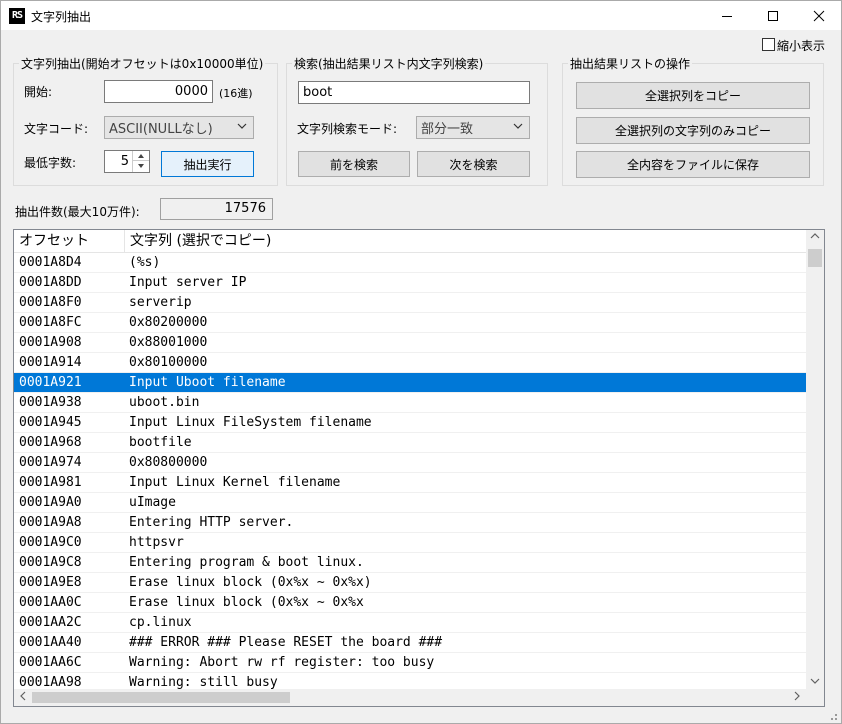 The height and width of the screenshot is (724, 842). Describe the element at coordinates (50, 602) in the screenshot. I see `offset-cell: 0001AA0C` at that location.